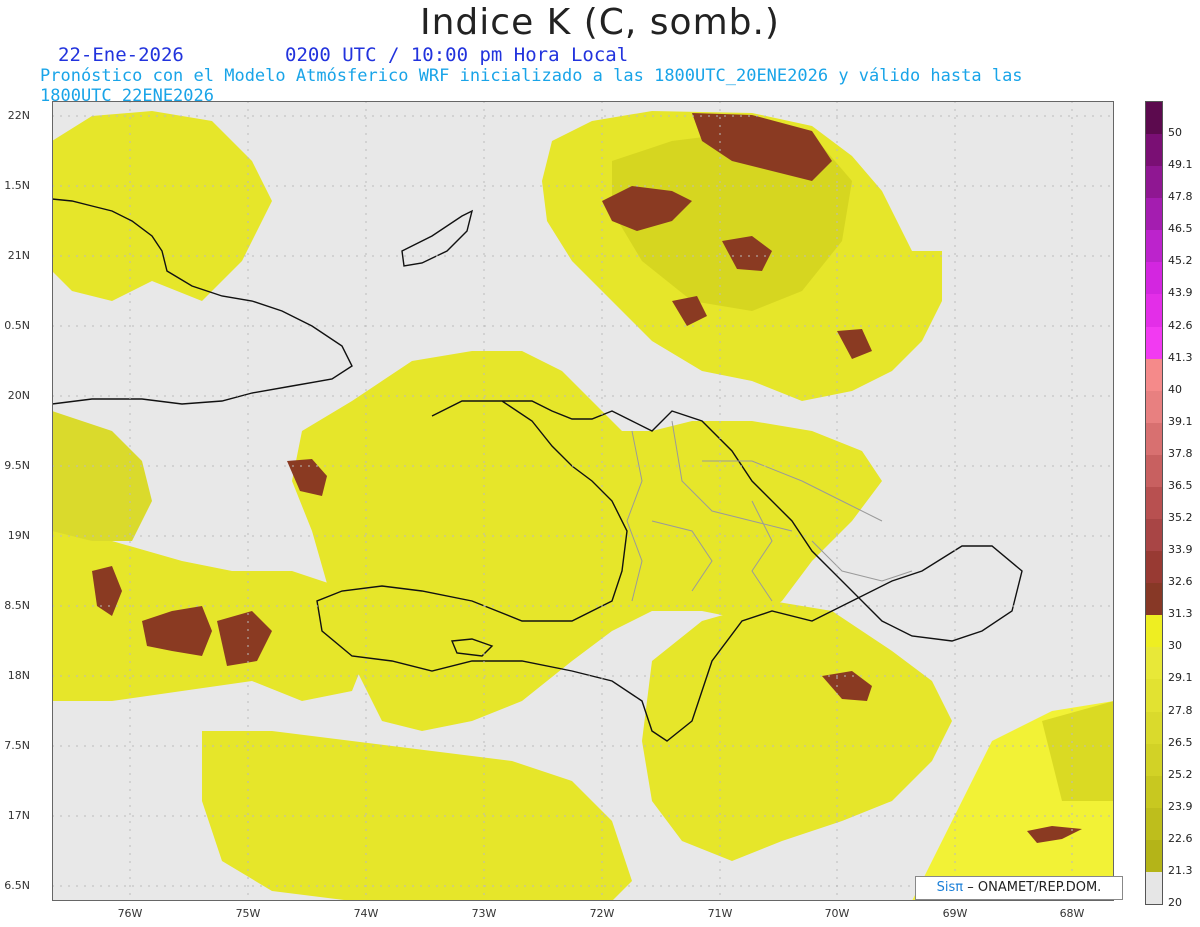 This screenshot has height=927, width=1200. What do you see at coordinates (18, 115) in the screenshot?
I see `lat-label: 22N` at bounding box center [18, 115].